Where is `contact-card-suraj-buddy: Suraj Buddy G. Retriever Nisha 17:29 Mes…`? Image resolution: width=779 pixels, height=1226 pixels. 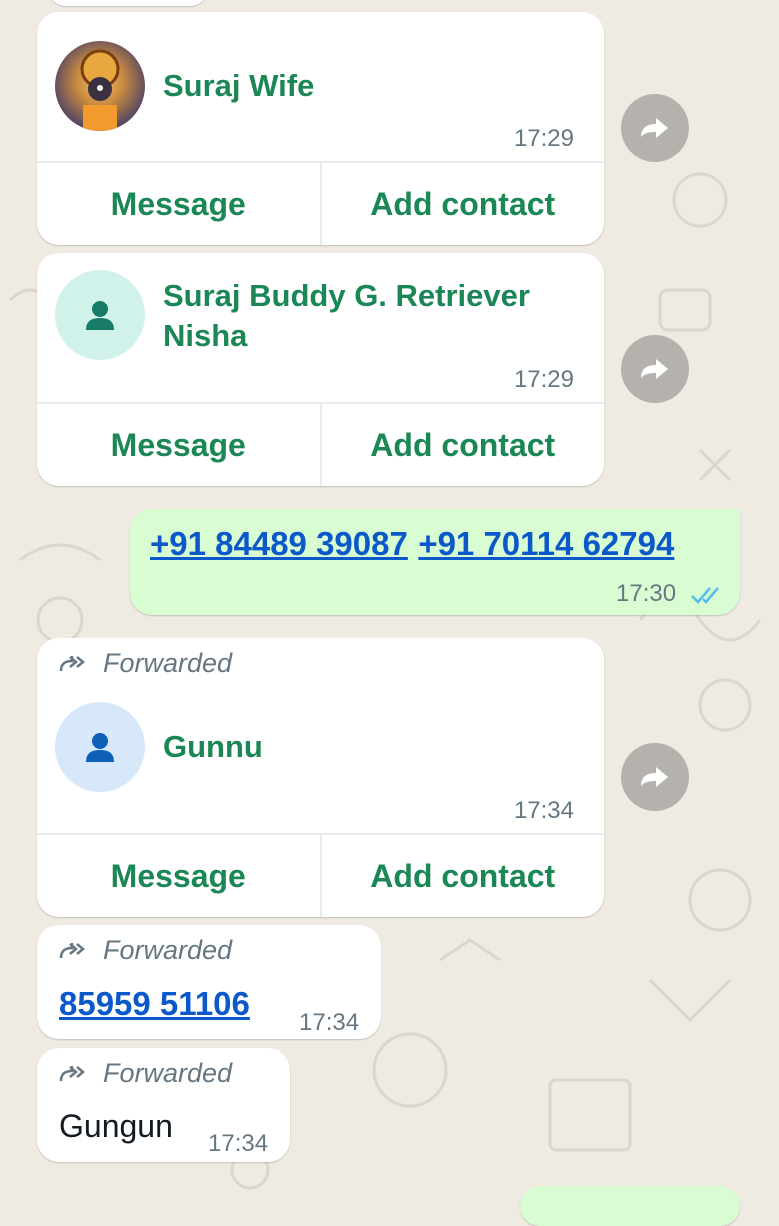
contact-card-suraj-buddy: Suraj Buddy G. Retriever Nisha 17:29 Mes… is located at coordinates (320, 369).